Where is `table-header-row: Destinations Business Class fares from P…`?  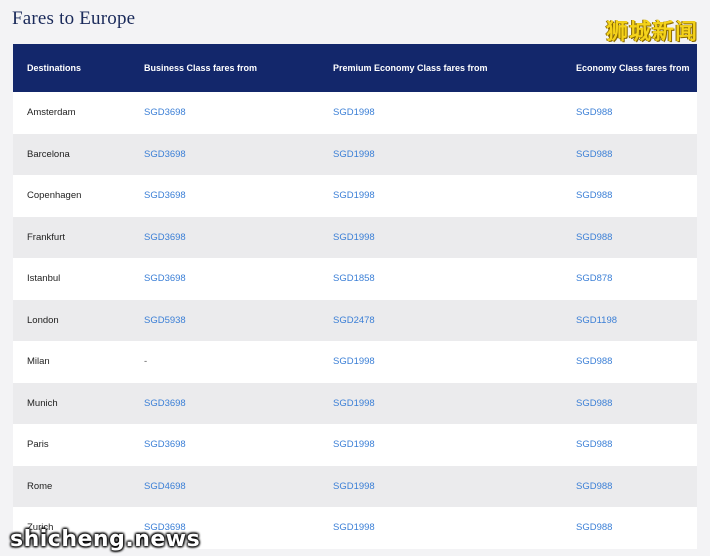 table-header-row: Destinations Business Class fares from P… is located at coordinates (355, 68).